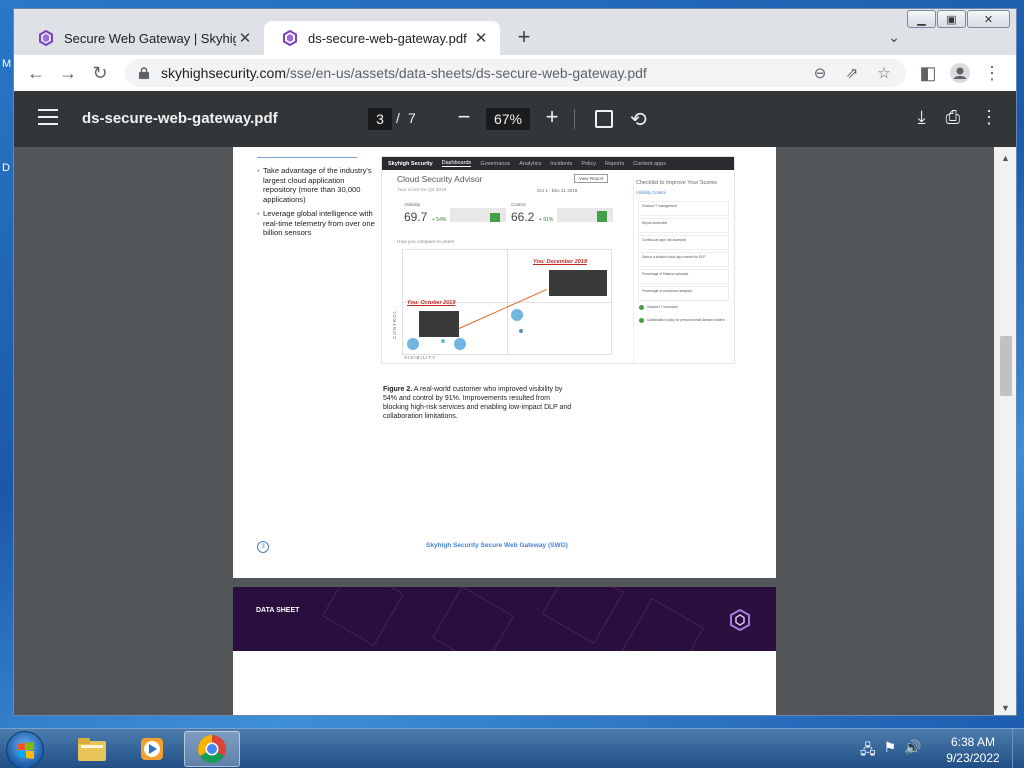  I want to click on tab-secure-web-gateway: Secure Web Gateway | Skyhigh S ✕, so click(142, 38).